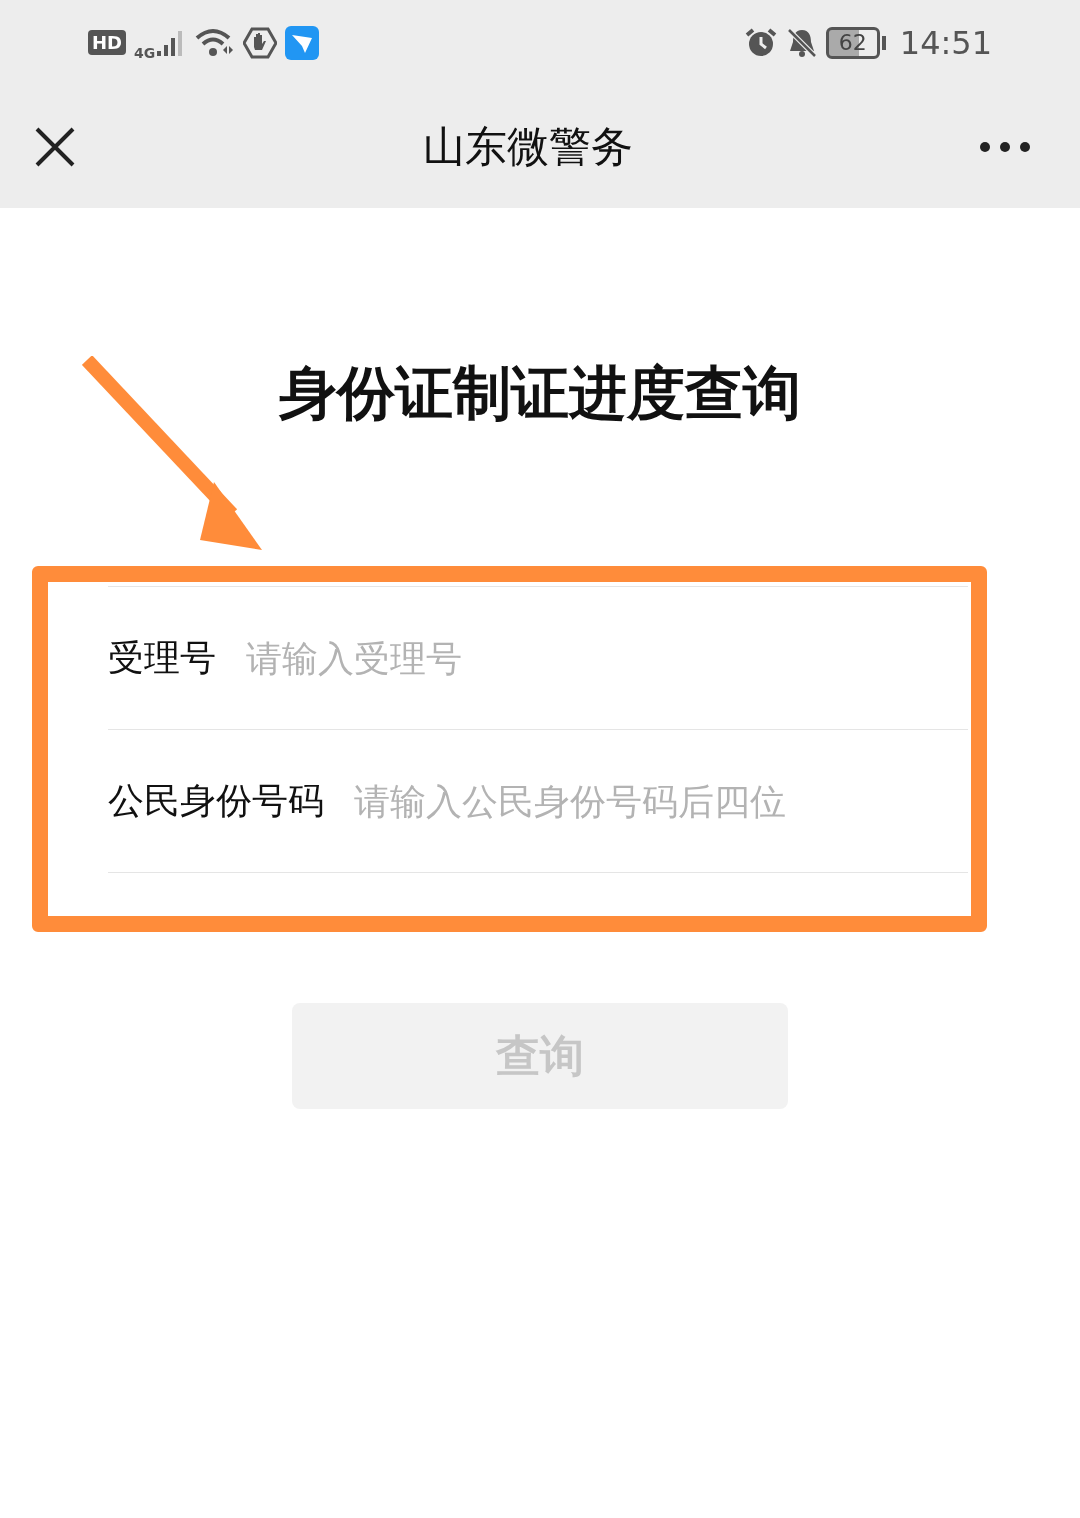 The image size is (1080, 1518). Describe the element at coordinates (216, 800) in the screenshot. I see `field-label: 公民身份号码` at that location.